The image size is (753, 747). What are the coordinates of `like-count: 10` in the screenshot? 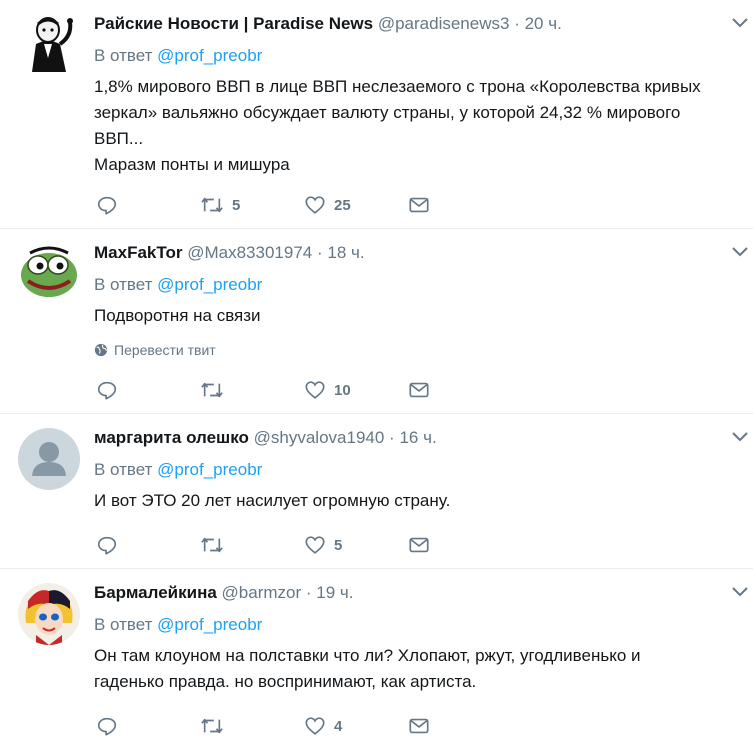 It's located at (342, 390).